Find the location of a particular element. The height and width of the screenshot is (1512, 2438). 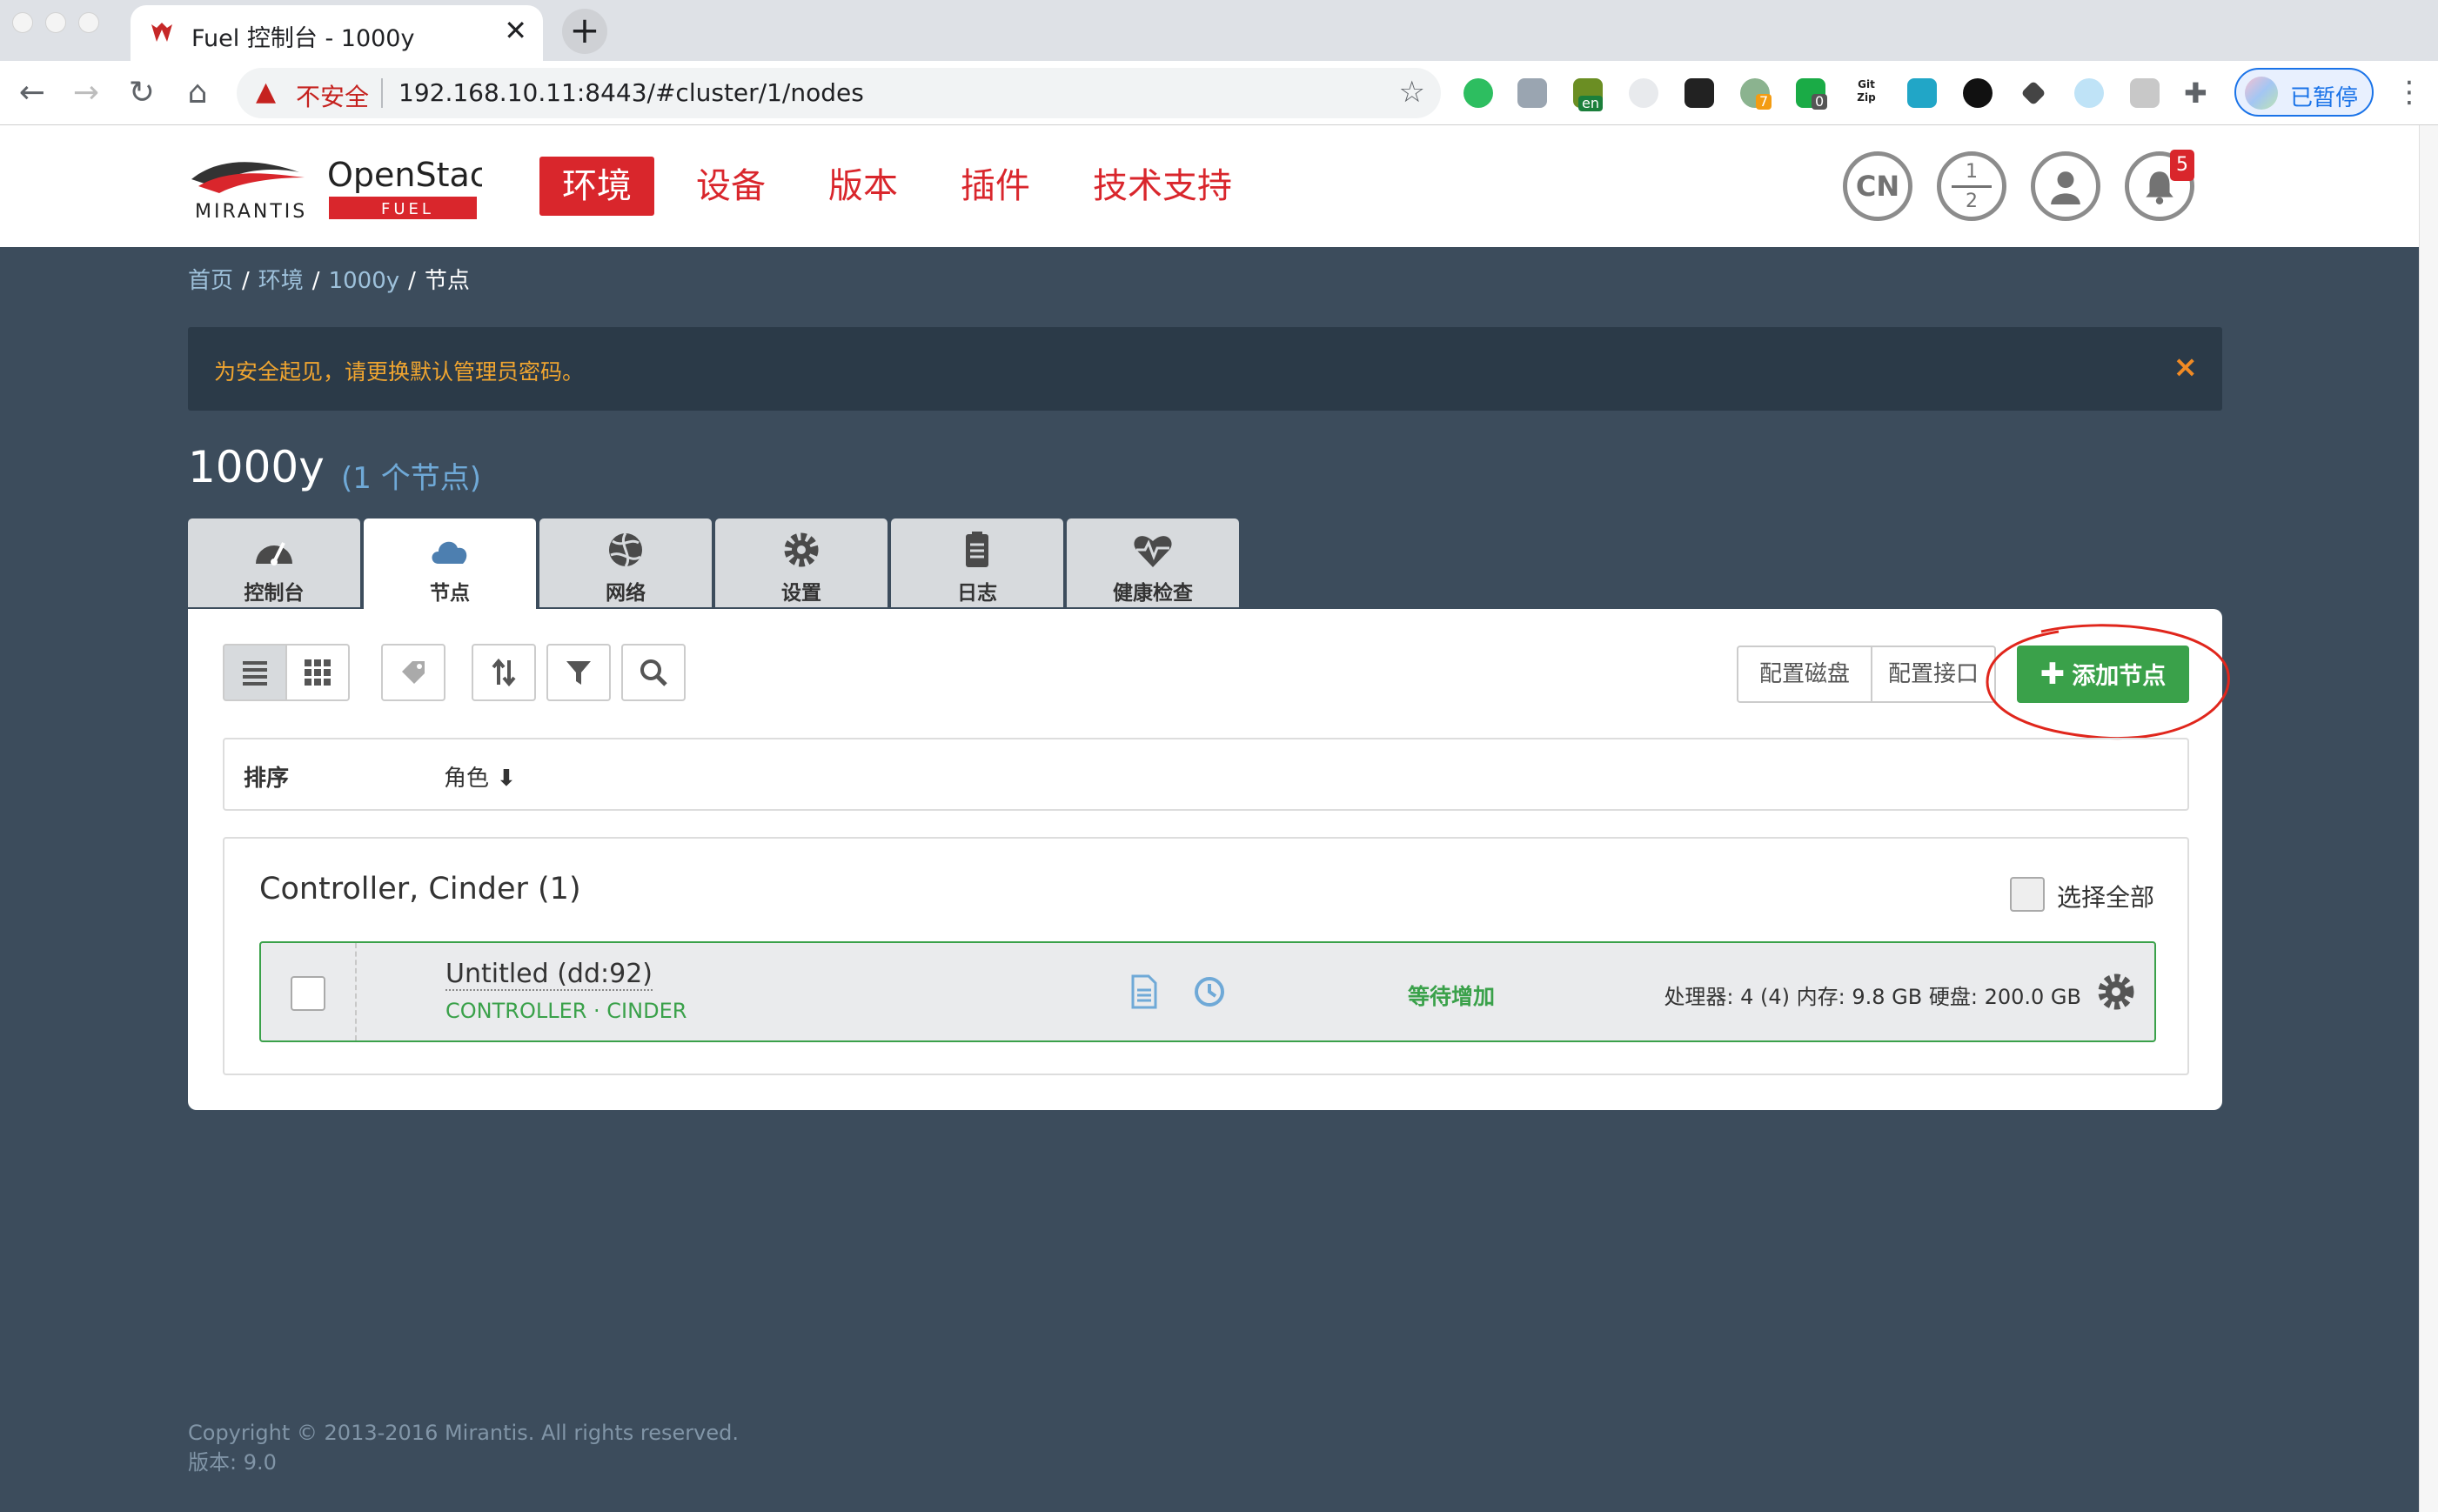

sort-field-label: 角色 is located at coordinates (467, 779).